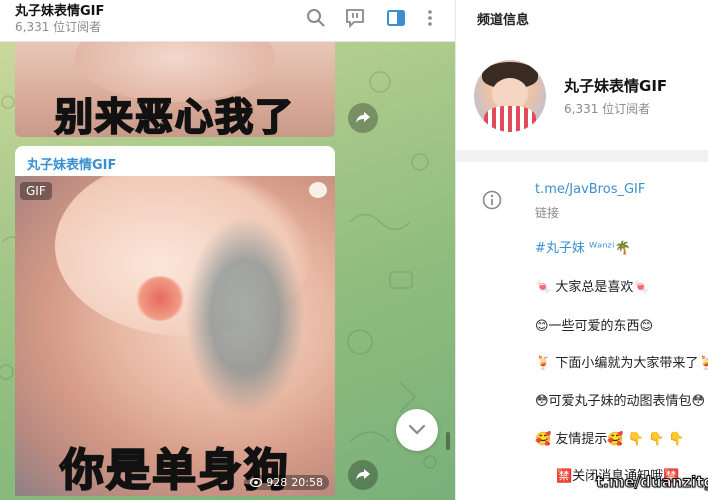 This screenshot has height=500, width=708. Describe the element at coordinates (307, 482) in the screenshot. I see `post-time: 20:58` at that location.